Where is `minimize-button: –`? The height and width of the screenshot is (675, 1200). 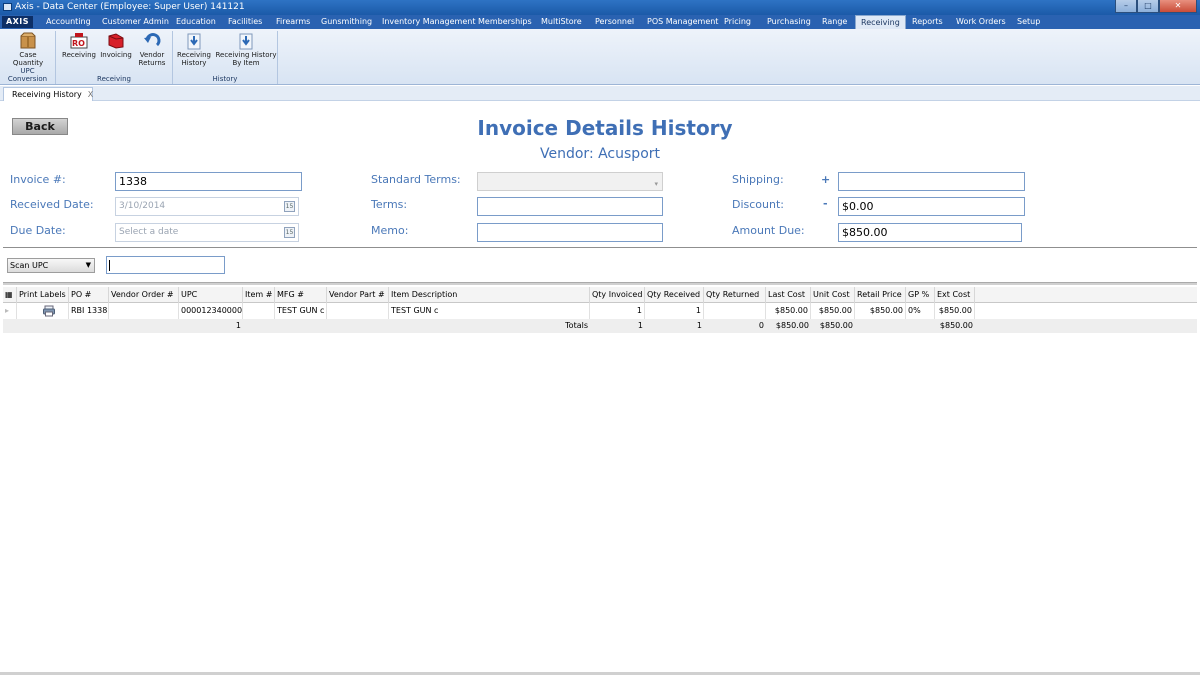
minimize-button: – is located at coordinates (1126, 6).